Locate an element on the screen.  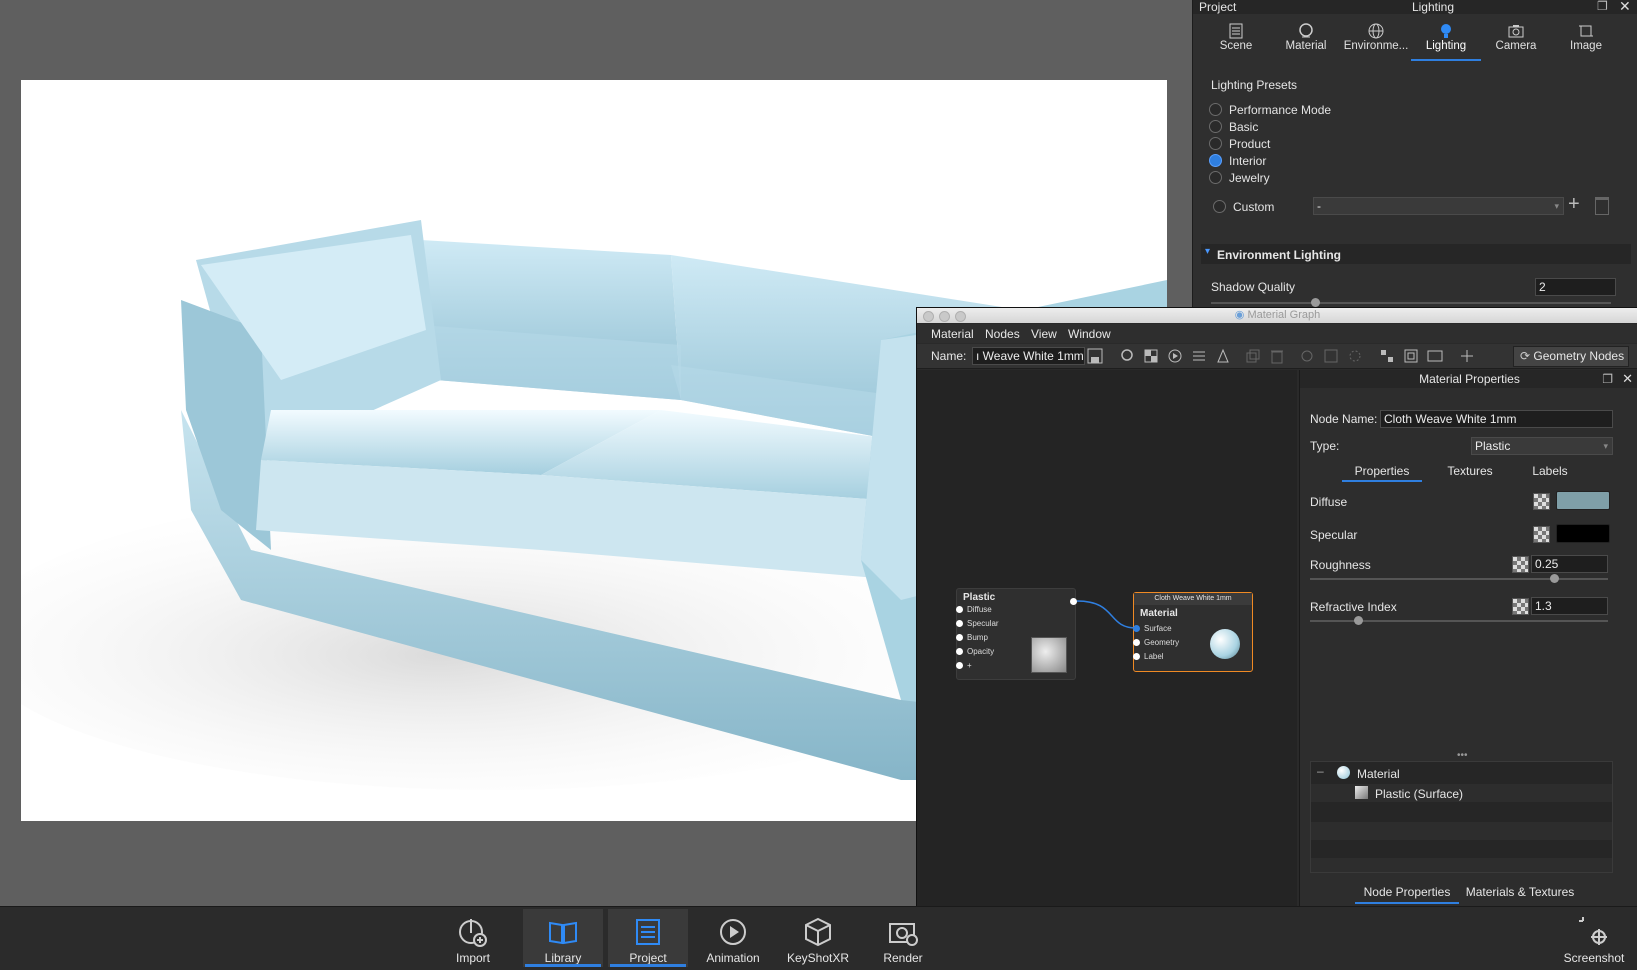
menu-nodes: Nodes is located at coordinates (1002, 334).